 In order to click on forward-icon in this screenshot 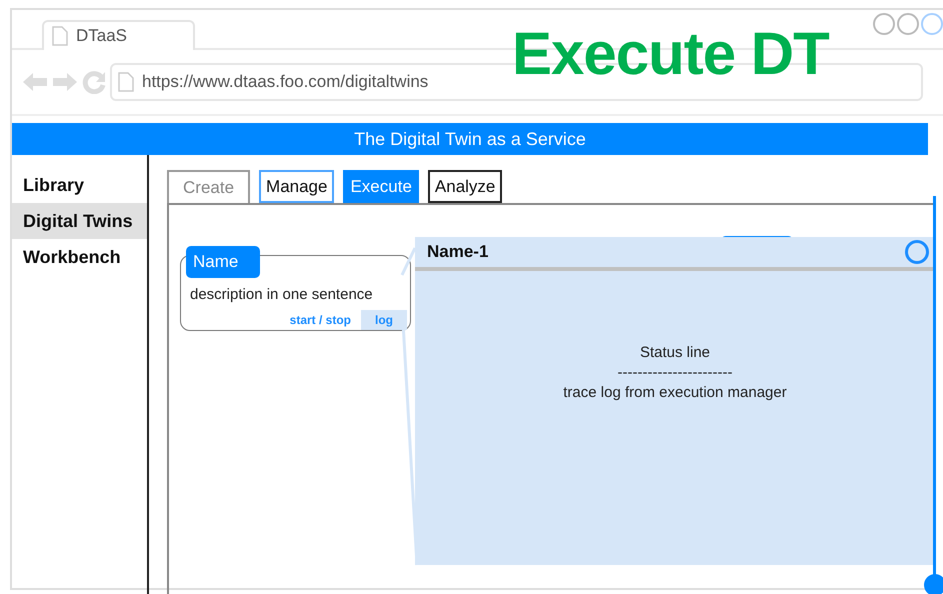, I will do `click(65, 82)`.